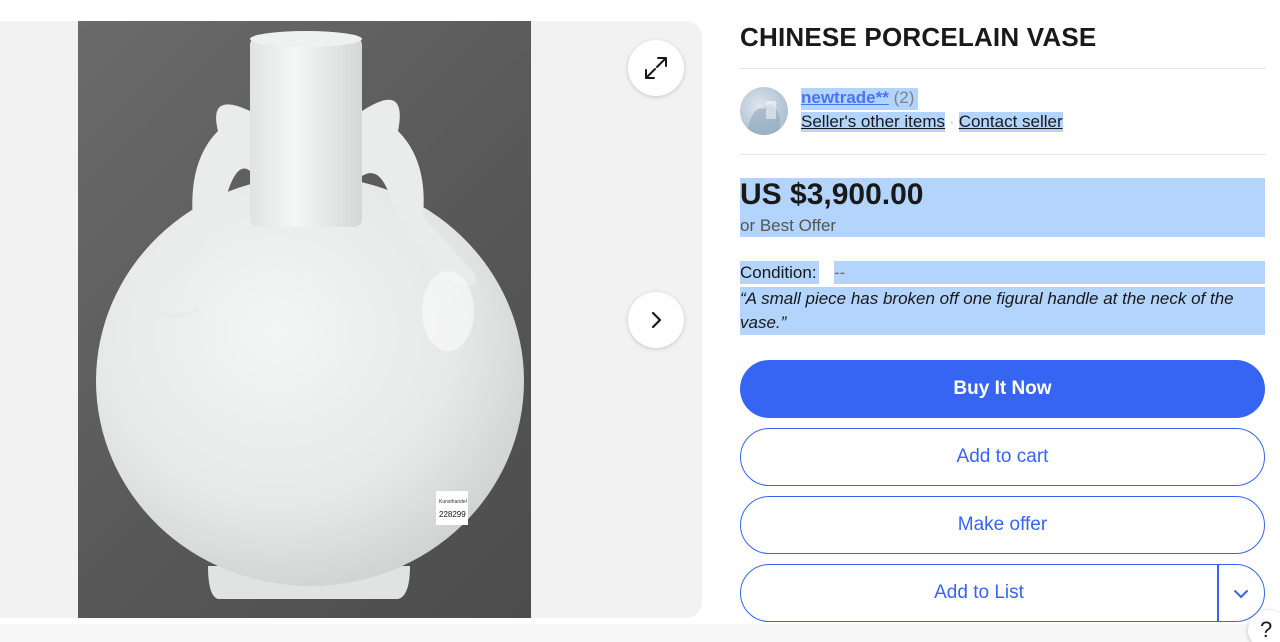  Describe the element at coordinates (452, 514) in the screenshot. I see `label-line-2: 228299` at that location.